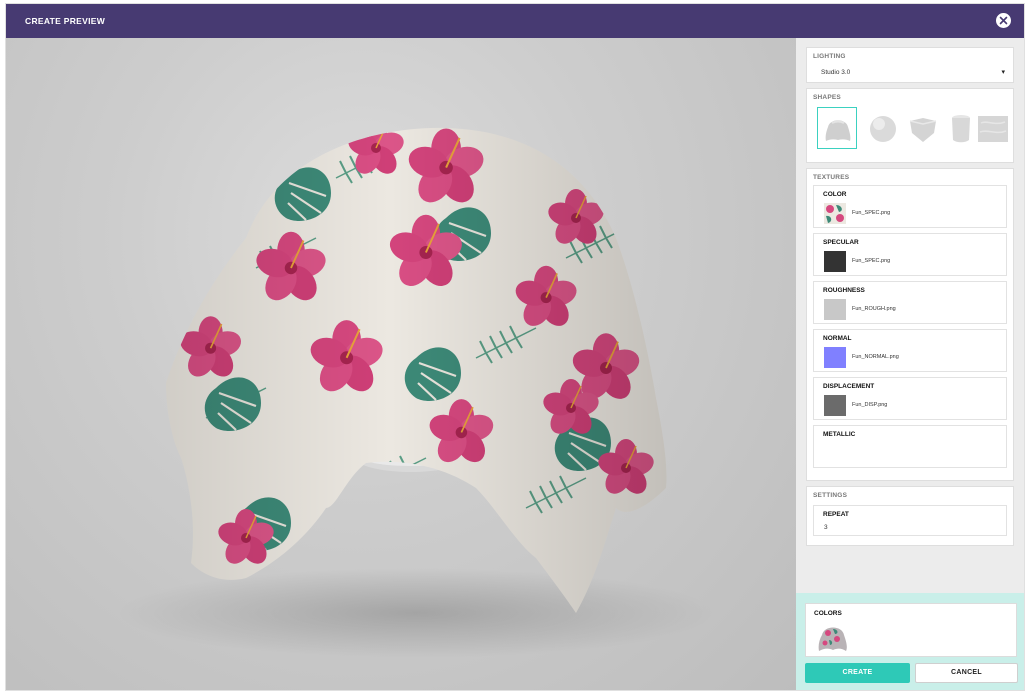  I want to click on shape-sphere, so click(882, 128).